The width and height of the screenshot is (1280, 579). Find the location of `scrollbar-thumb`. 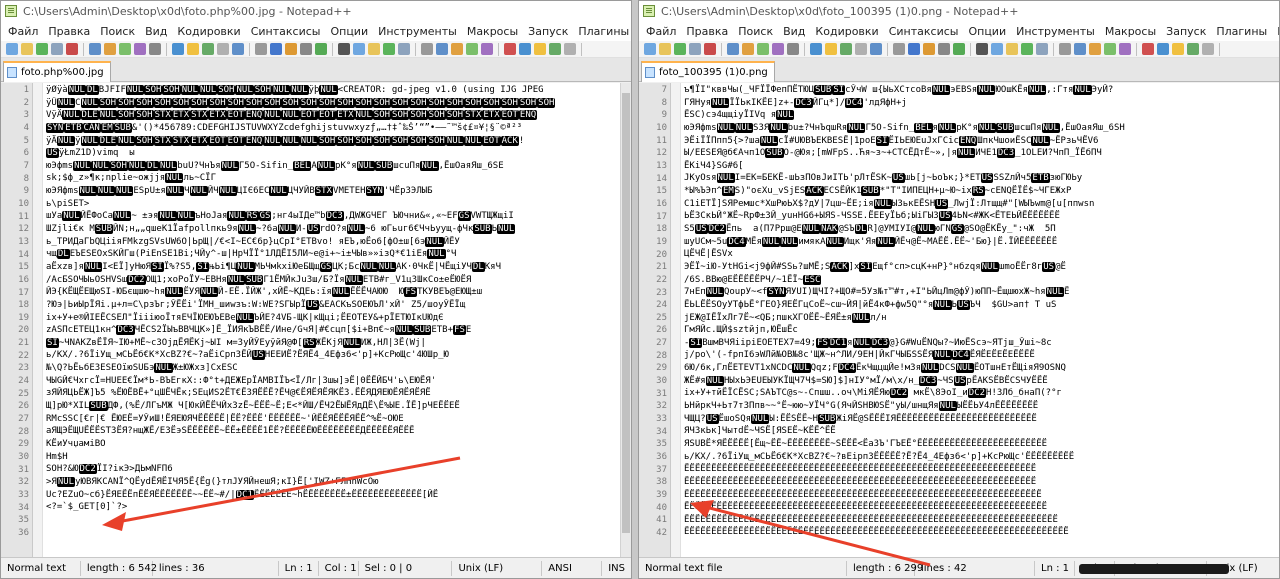

scrollbar-thumb is located at coordinates (626, 313).